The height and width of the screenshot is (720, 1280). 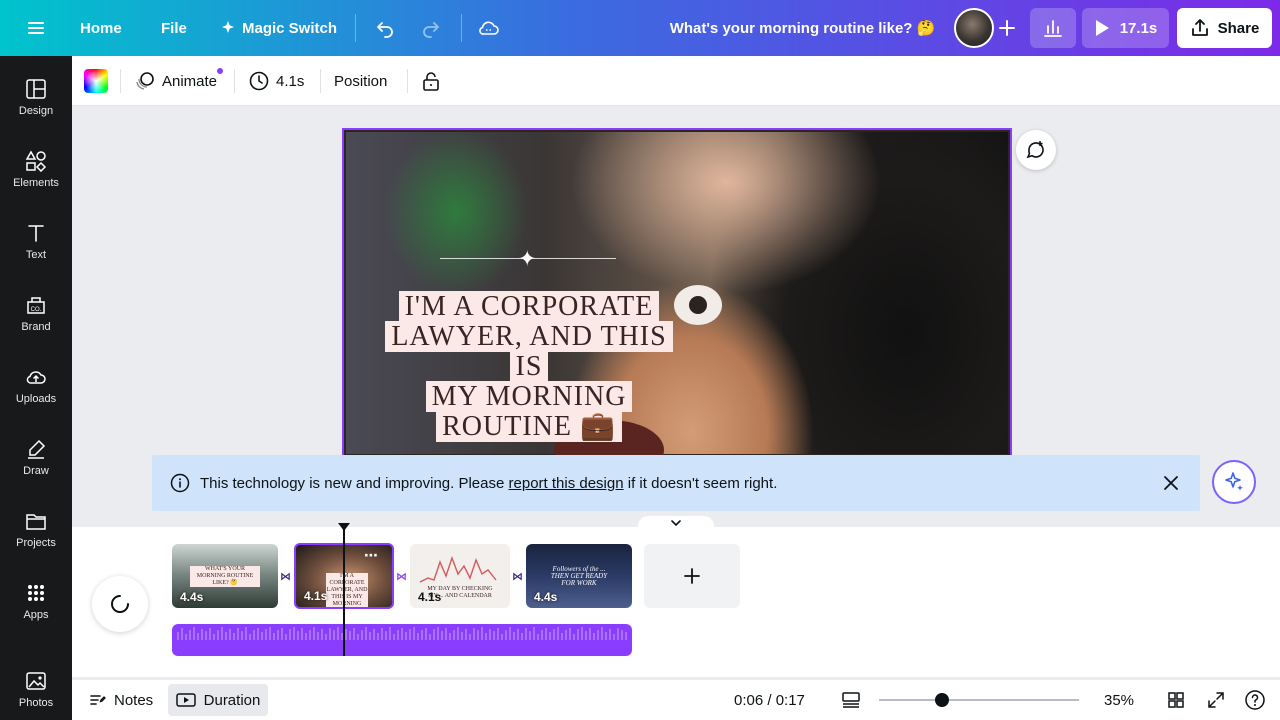 What do you see at coordinates (232, 700) in the screenshot?
I see `duration-toggle-label: Duration` at bounding box center [232, 700].